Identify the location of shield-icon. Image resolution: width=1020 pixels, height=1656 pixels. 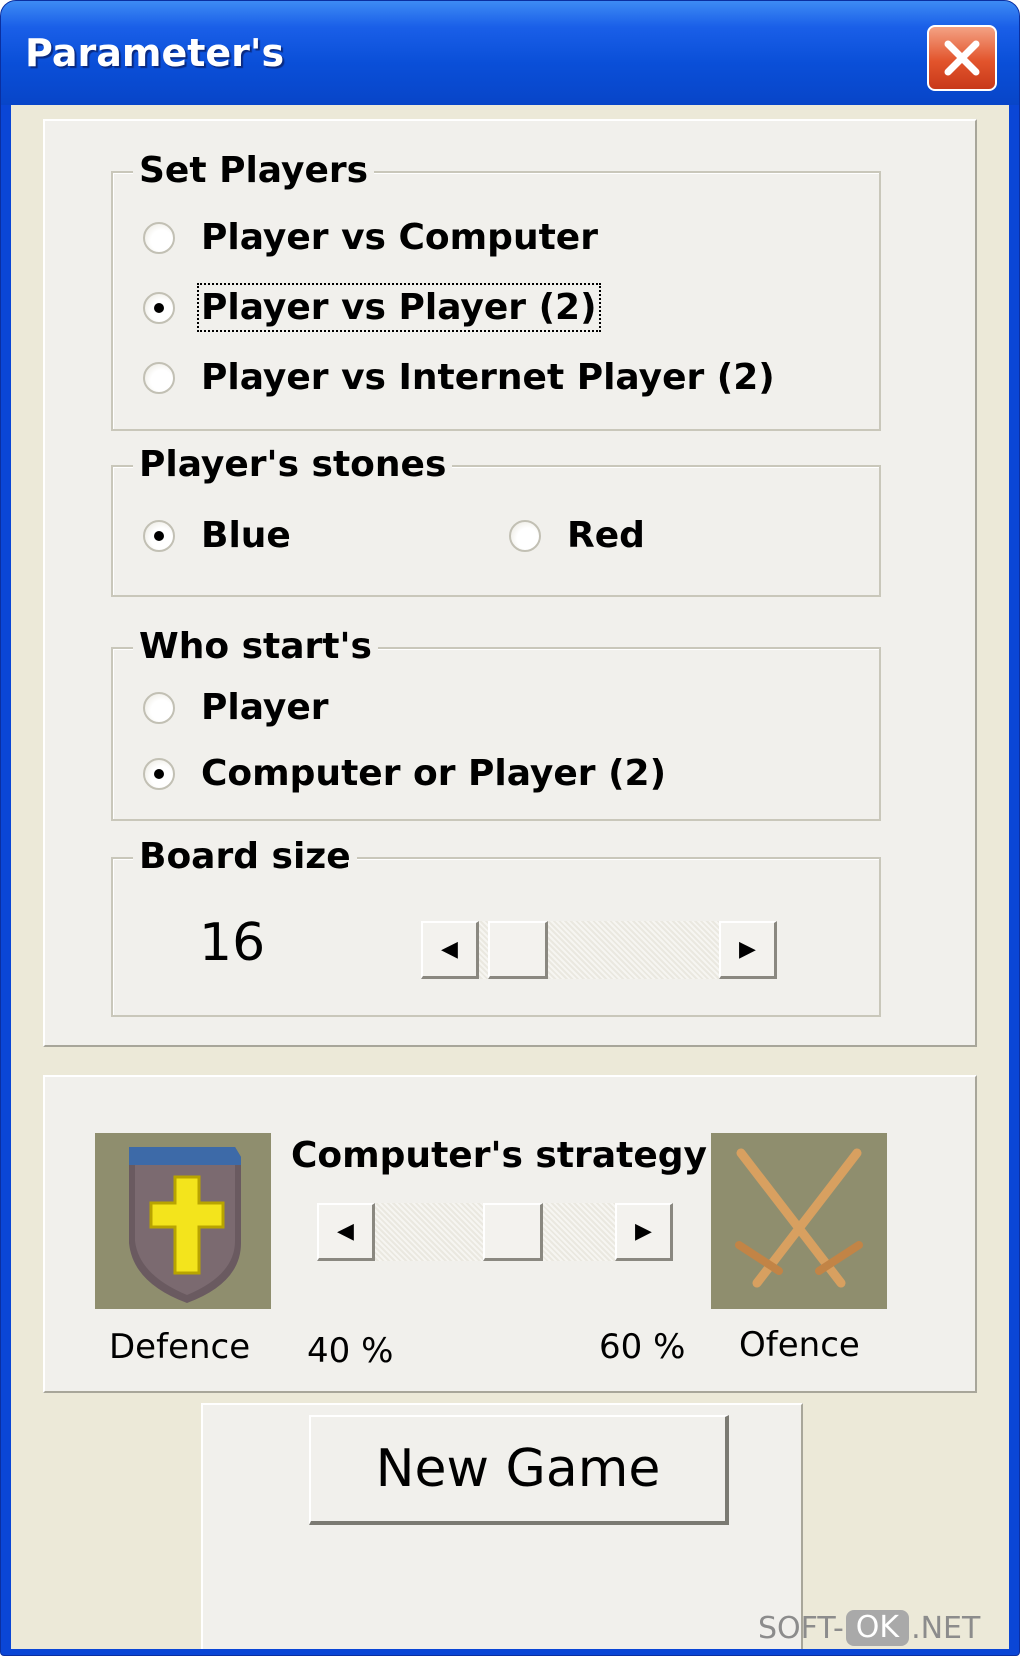
(183, 1221).